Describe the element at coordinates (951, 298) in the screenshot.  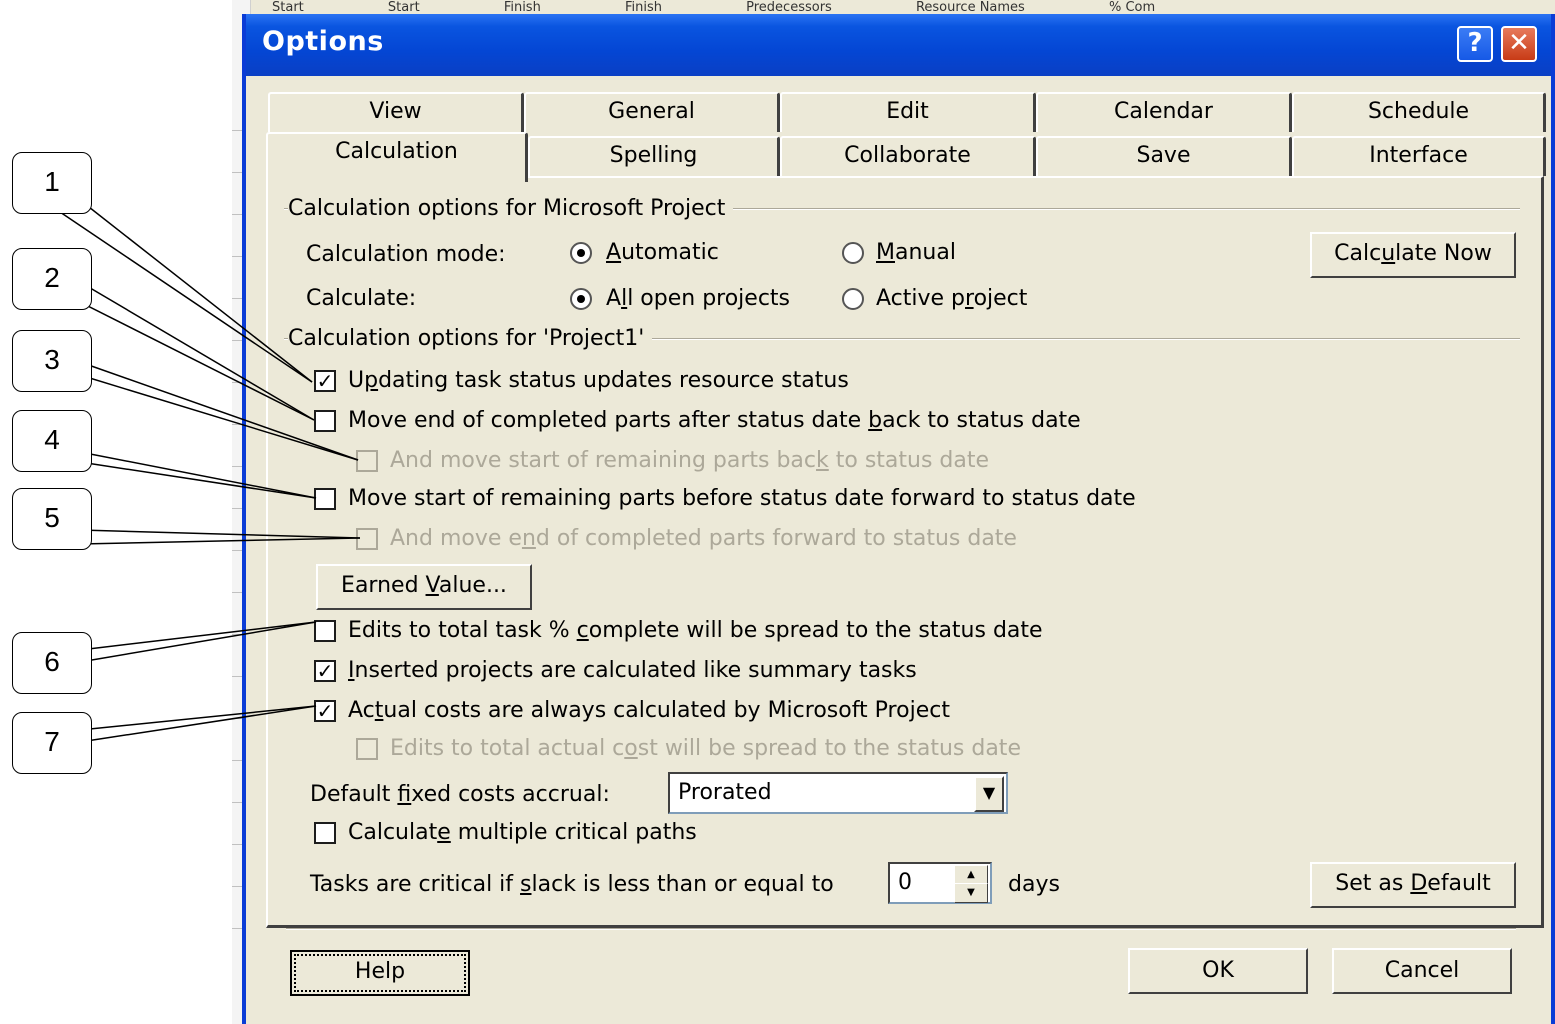
I see `radio-active-project-label: Active project` at that location.